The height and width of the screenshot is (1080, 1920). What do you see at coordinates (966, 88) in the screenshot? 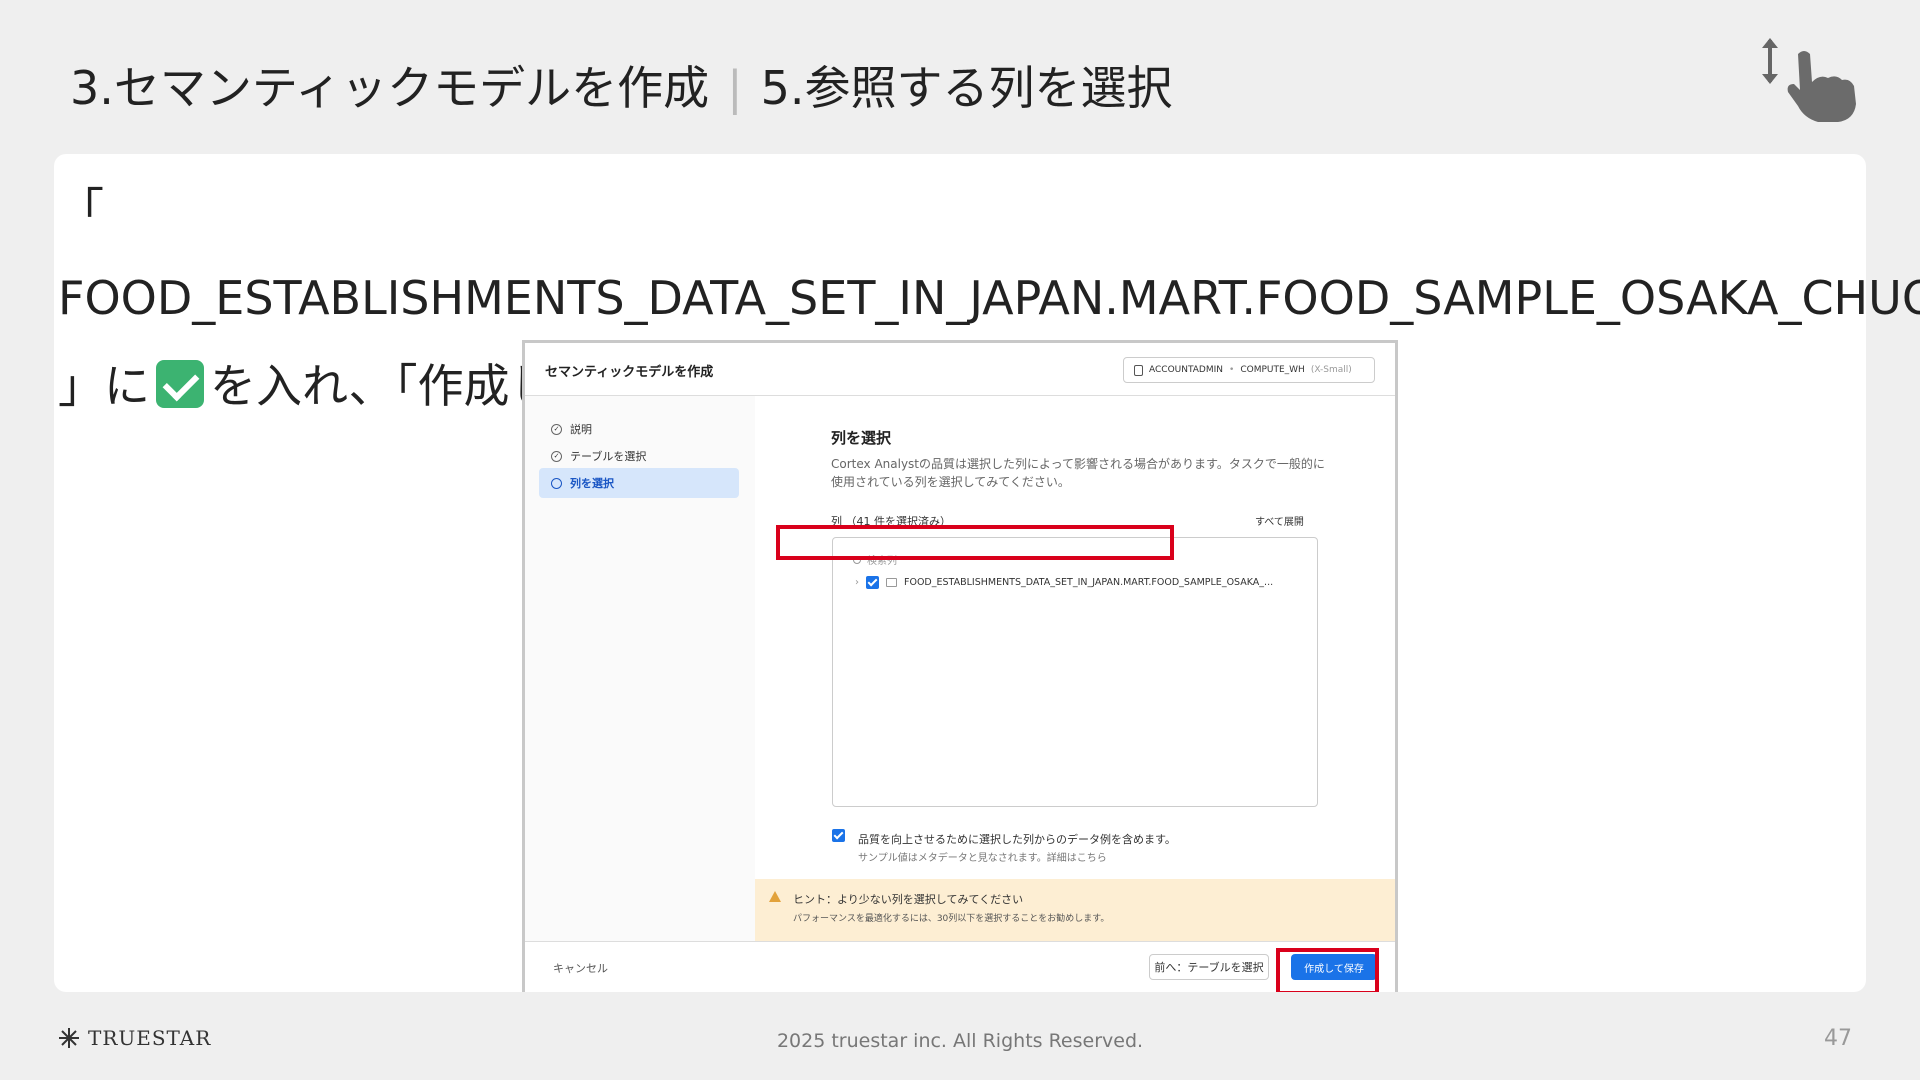
I see `slide-title-step: 5.参照する列を選択` at bounding box center [966, 88].